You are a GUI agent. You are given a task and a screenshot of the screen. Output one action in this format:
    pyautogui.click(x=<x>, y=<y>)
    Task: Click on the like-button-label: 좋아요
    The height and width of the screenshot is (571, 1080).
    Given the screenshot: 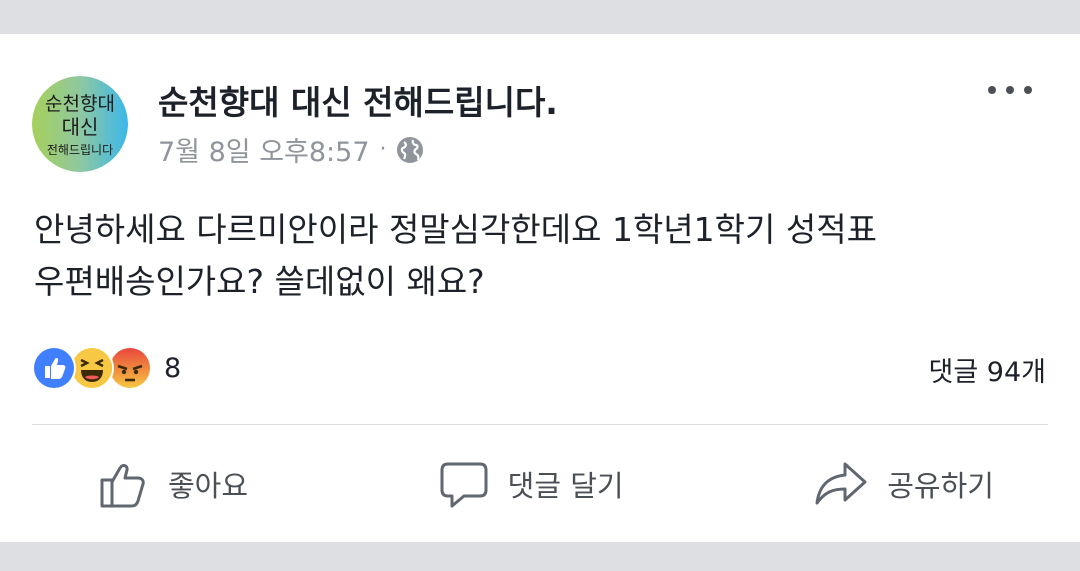 What is the action you would take?
    pyautogui.click(x=208, y=486)
    